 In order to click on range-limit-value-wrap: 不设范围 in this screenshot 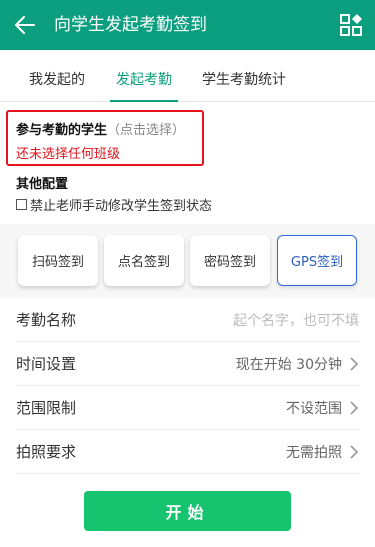, I will do `click(322, 408)`.